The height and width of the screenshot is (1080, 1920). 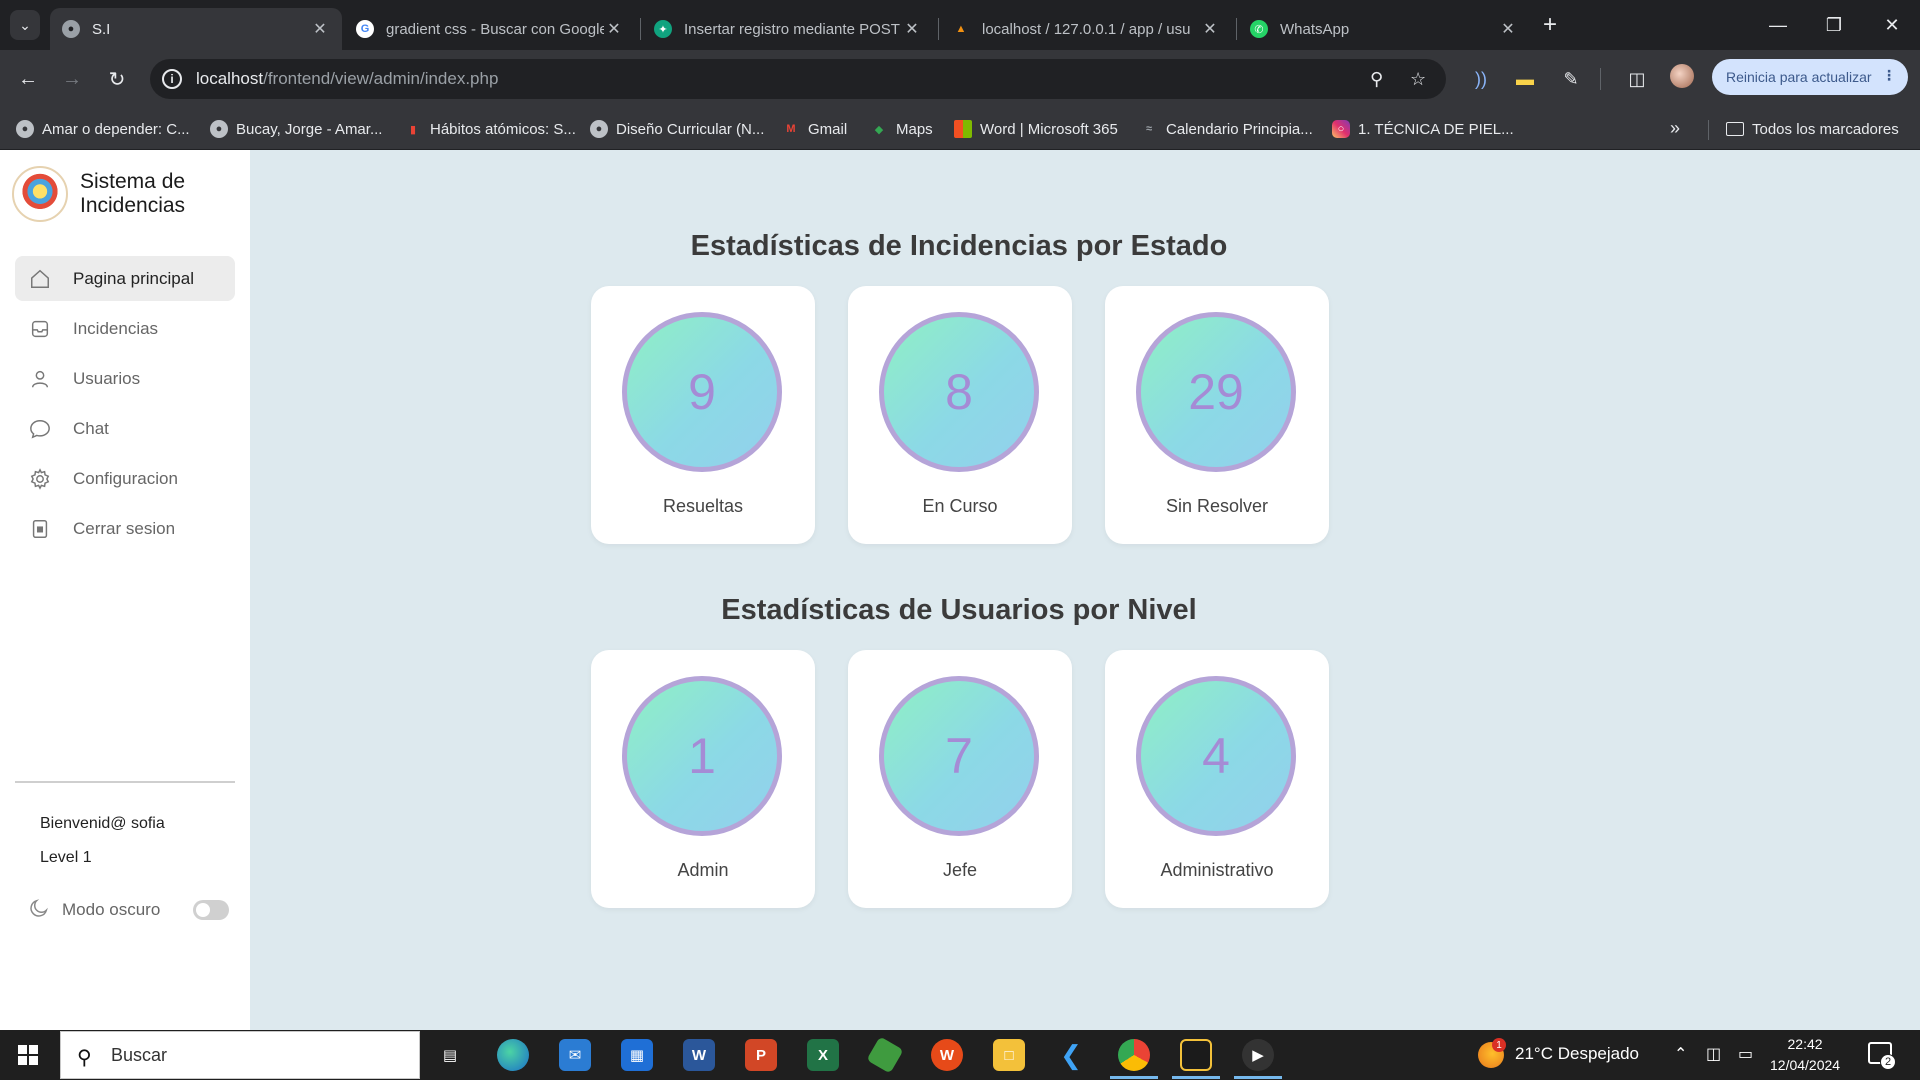 I want to click on all-bookmarks: Todos los marcadores, so click(x=1812, y=129).